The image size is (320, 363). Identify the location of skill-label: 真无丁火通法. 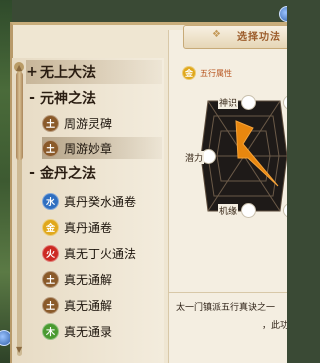
(100, 253).